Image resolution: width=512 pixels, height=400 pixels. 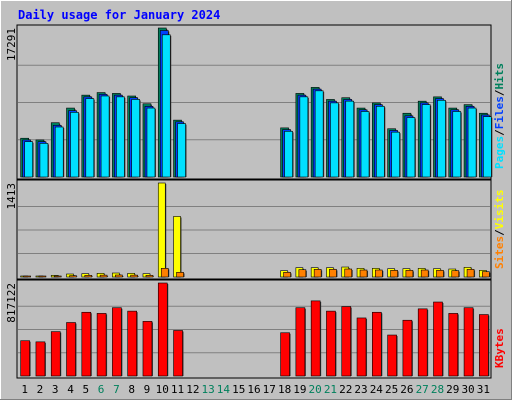 I want to click on x-tick-day-16: 16, so click(x=253, y=389).